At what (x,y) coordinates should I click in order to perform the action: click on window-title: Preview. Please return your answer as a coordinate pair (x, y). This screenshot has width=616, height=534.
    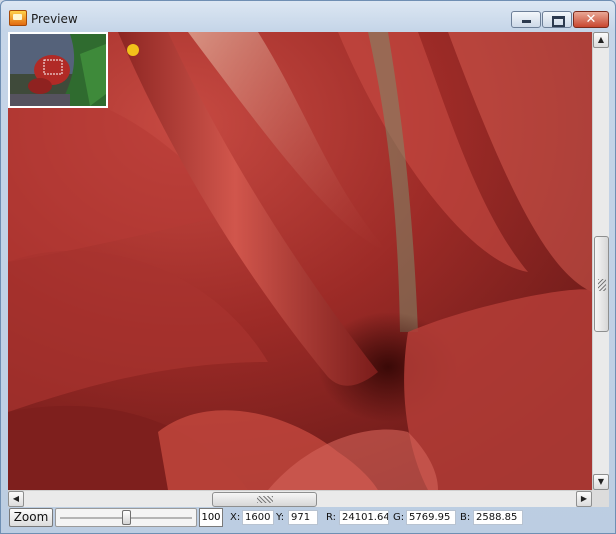
    Looking at the image, I should click on (54, 19).